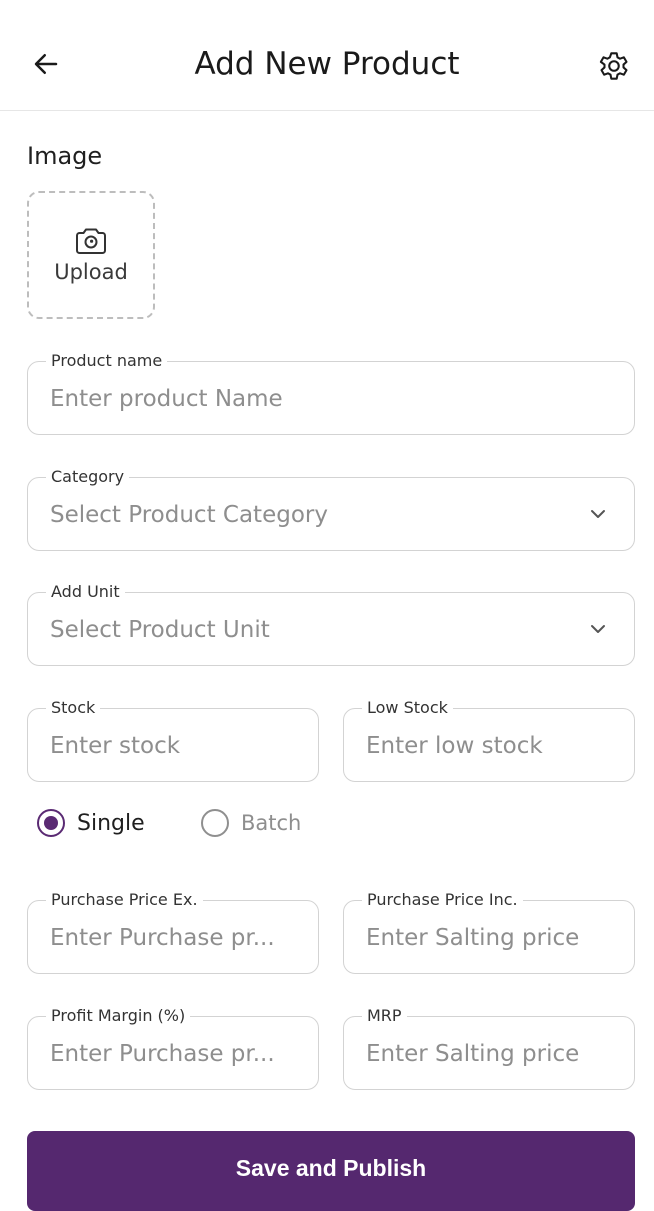  I want to click on save-button-label: Save and Publish, so click(331, 1168).